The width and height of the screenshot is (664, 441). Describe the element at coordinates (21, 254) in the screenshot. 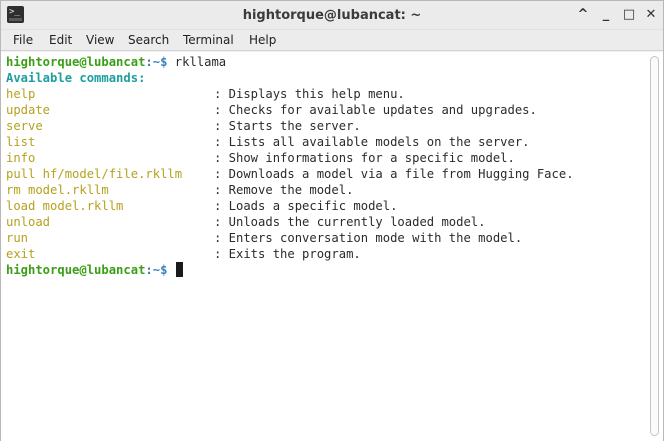

I see `command-name: exit` at that location.